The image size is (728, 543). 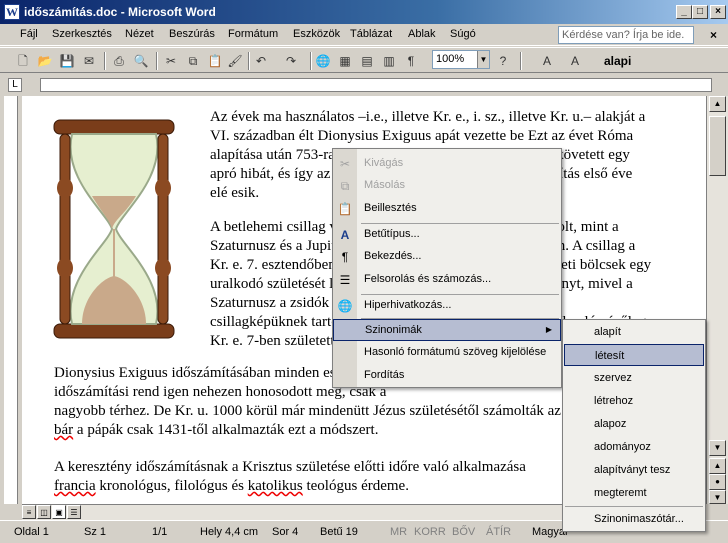 I want to click on permission-icon: ✉, so click(x=89, y=61).